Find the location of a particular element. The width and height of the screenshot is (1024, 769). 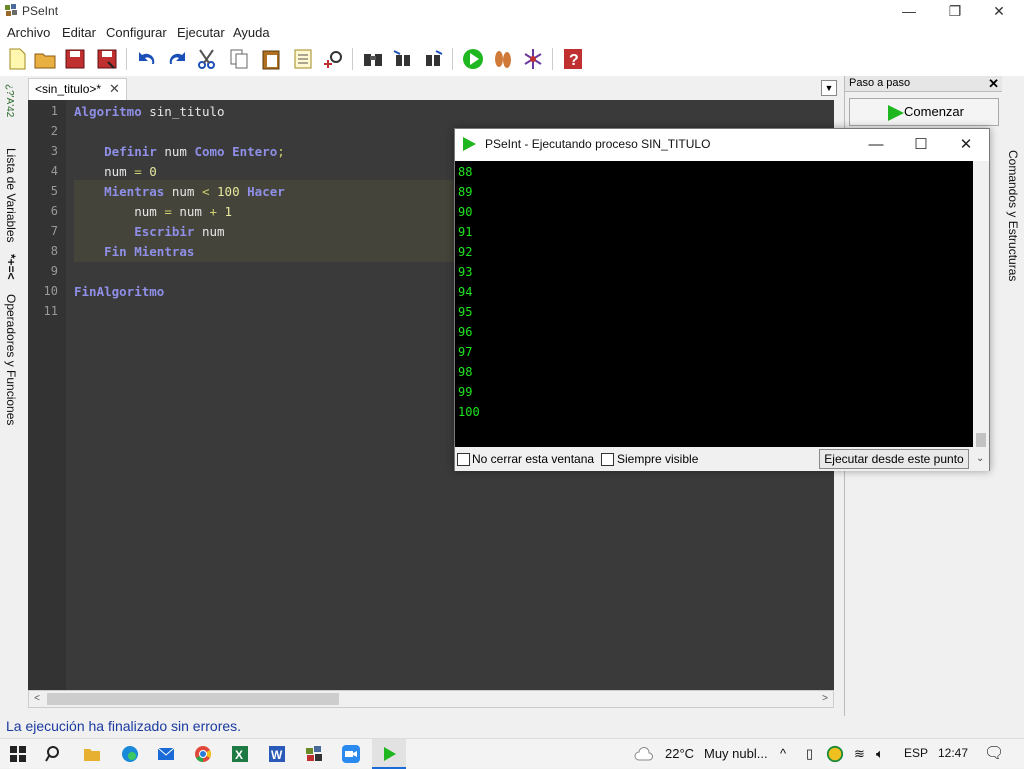

console-scrollbar-thumb is located at coordinates (981, 440).